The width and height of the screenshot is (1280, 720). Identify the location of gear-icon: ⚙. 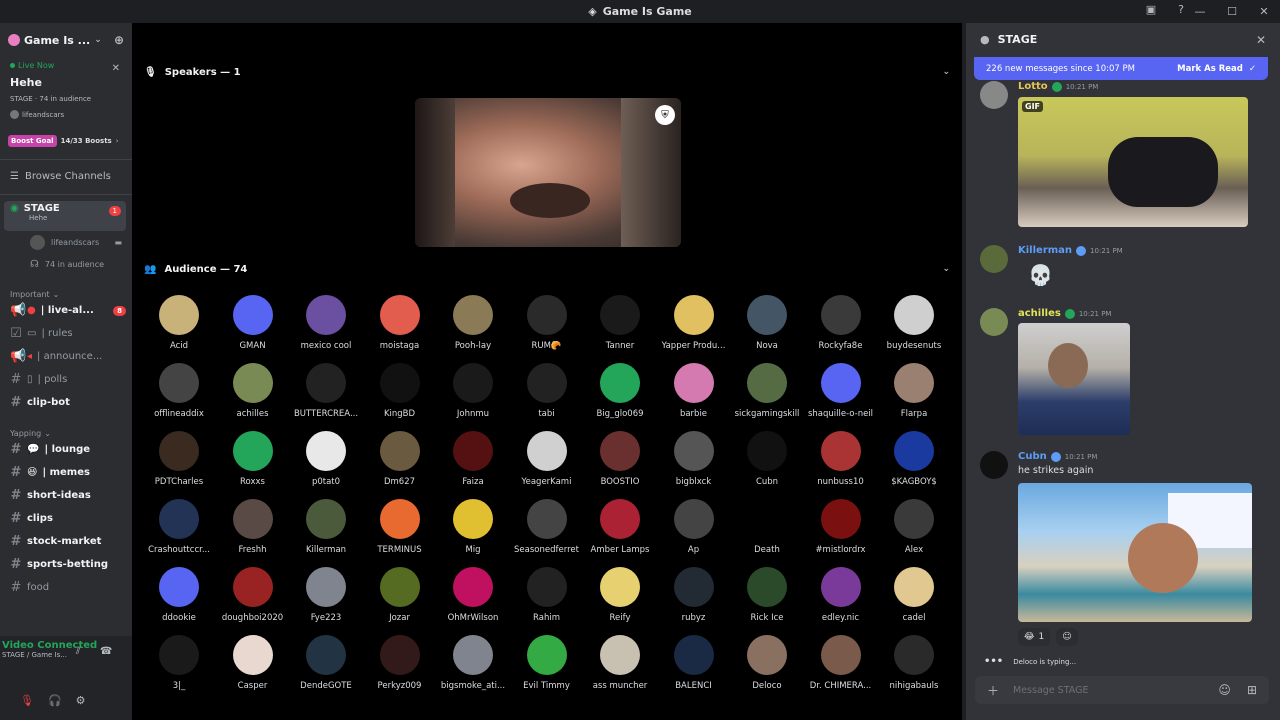
(81, 700).